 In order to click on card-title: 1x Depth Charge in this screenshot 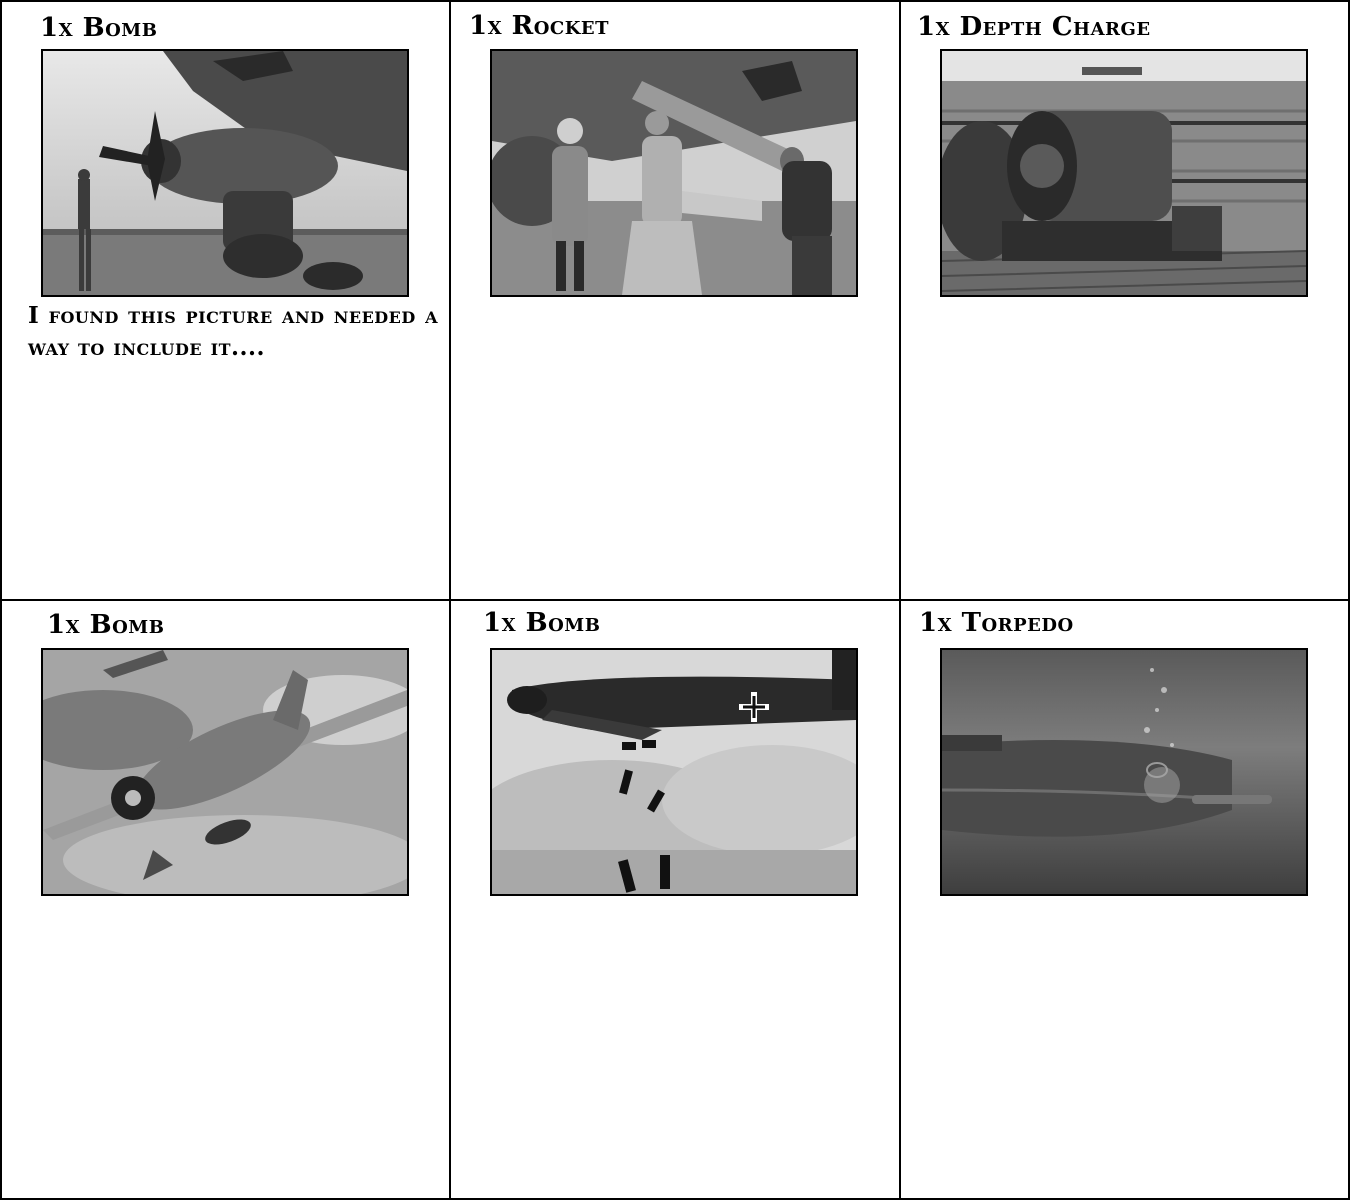, I will do `click(1034, 27)`.